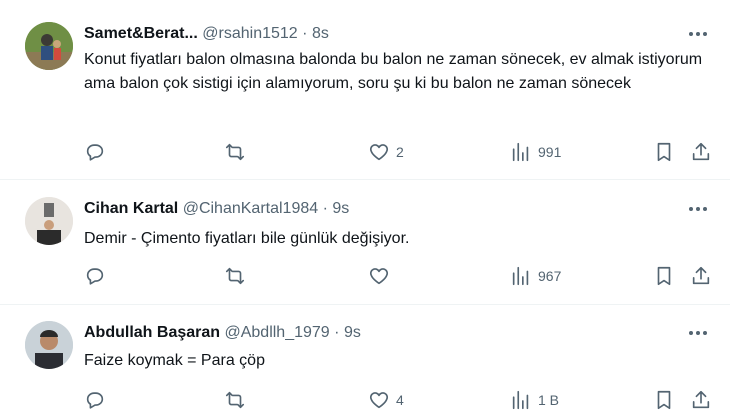  Describe the element at coordinates (400, 400) in the screenshot. I see `like-count: 4` at that location.